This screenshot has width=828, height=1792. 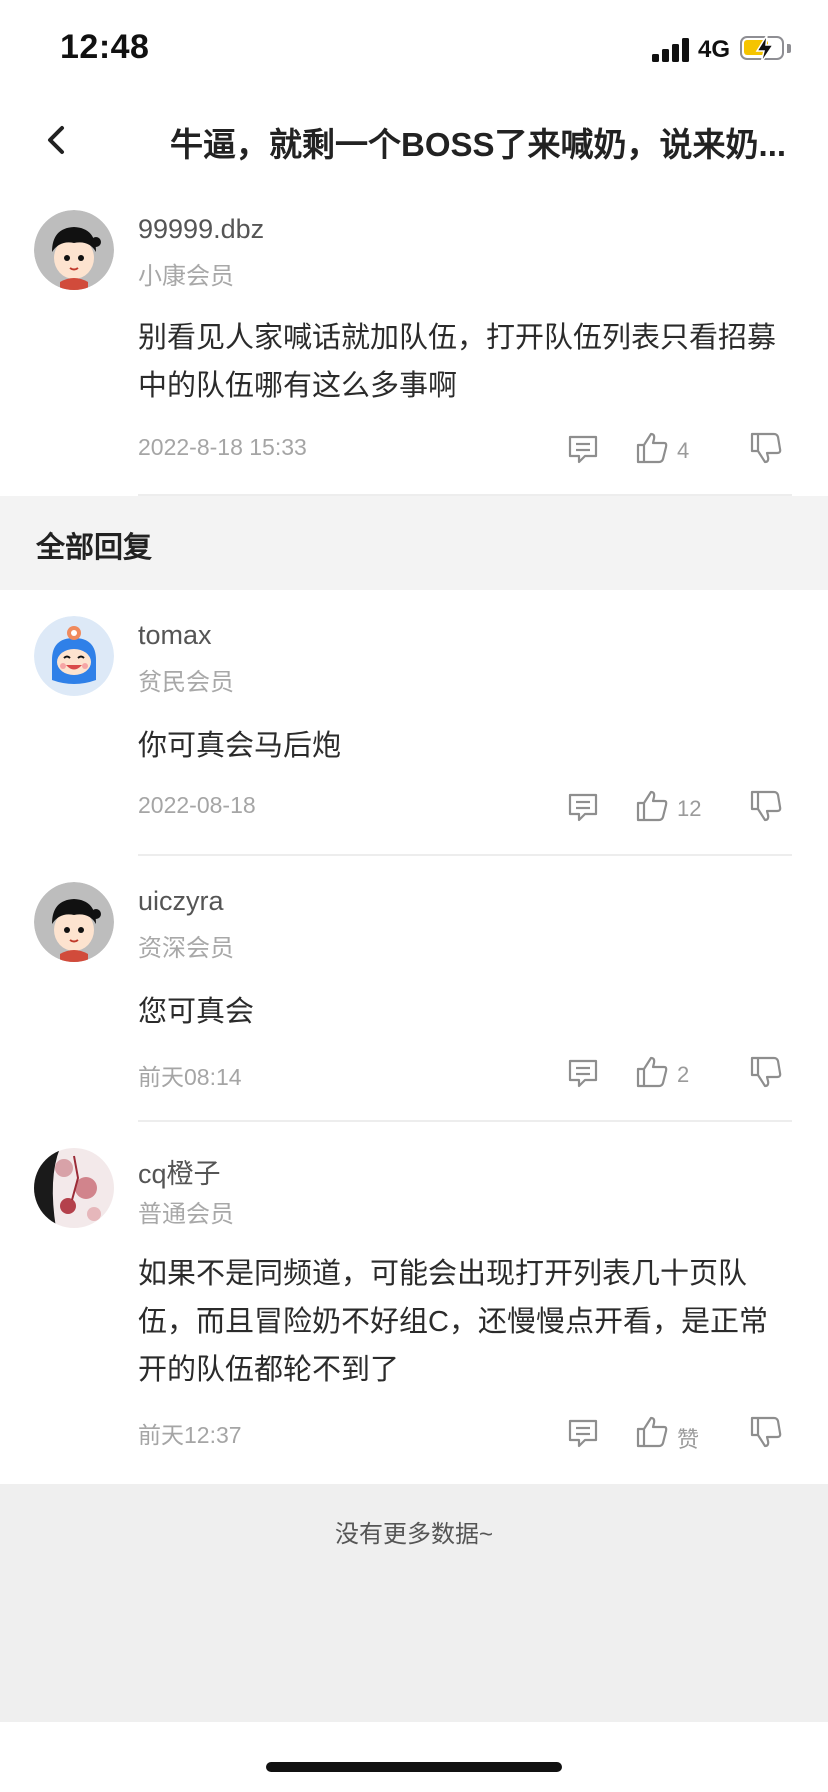 I want to click on like-label: 赞, so click(x=688, y=1439).